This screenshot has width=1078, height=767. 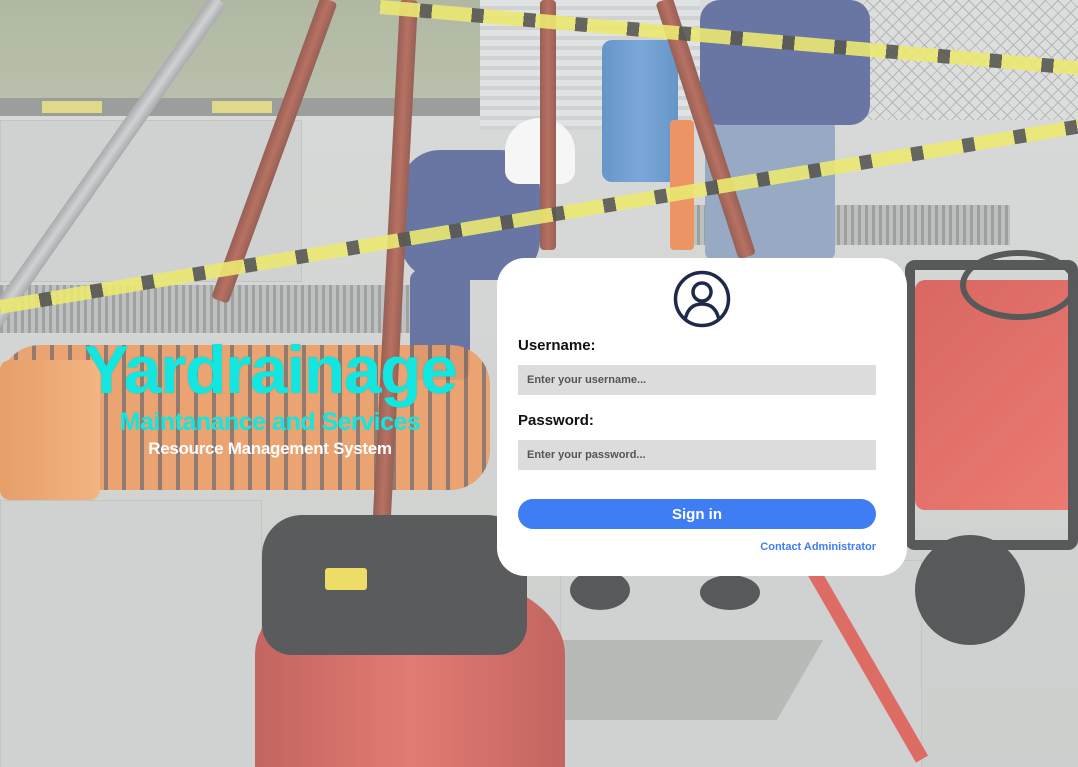 I want to click on user-circle-icon, so click(x=702, y=299).